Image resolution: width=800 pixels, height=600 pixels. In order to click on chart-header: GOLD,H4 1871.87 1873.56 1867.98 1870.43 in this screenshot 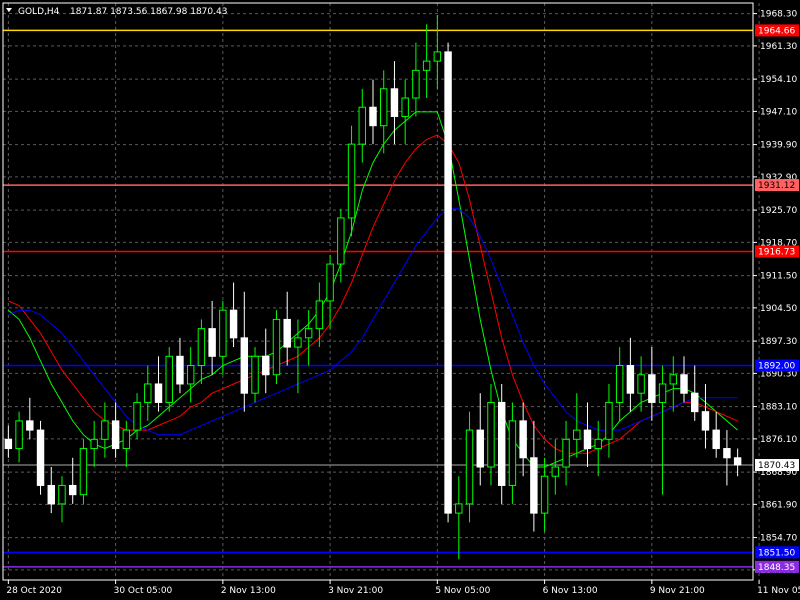, I will do `click(116, 12)`.